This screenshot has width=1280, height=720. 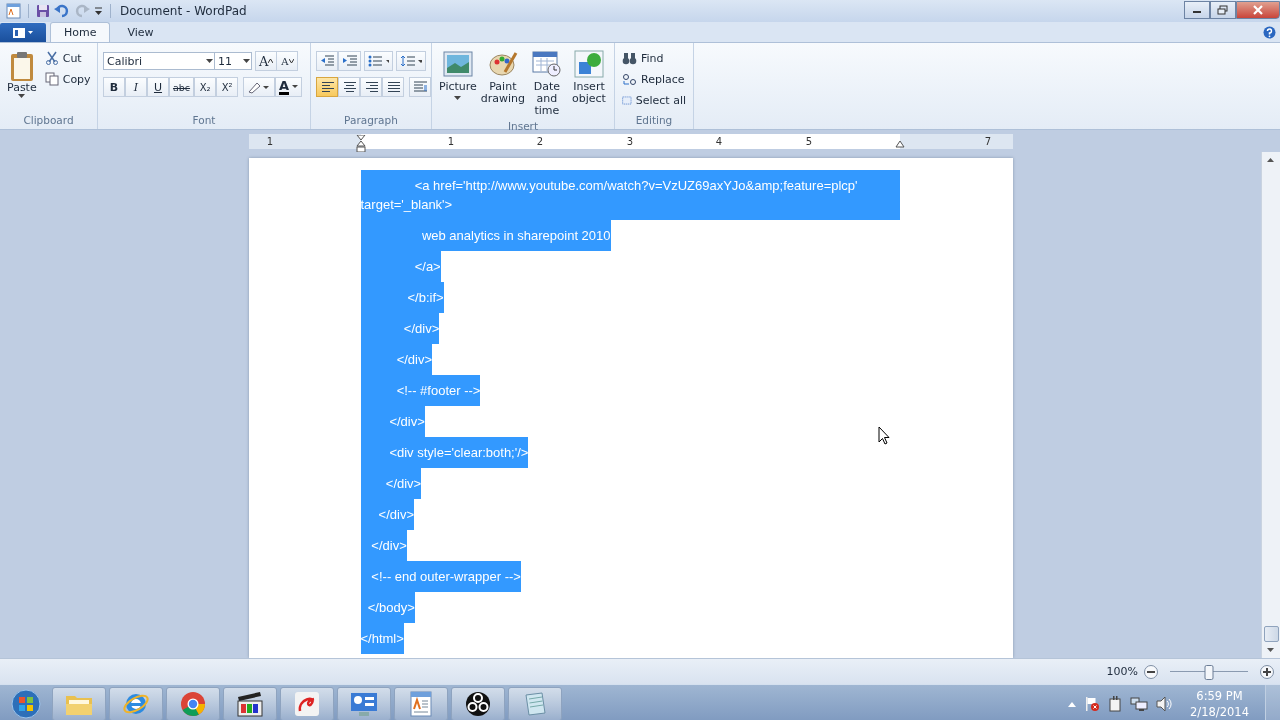 I want to click on close-icon, so click(x=1258, y=10).